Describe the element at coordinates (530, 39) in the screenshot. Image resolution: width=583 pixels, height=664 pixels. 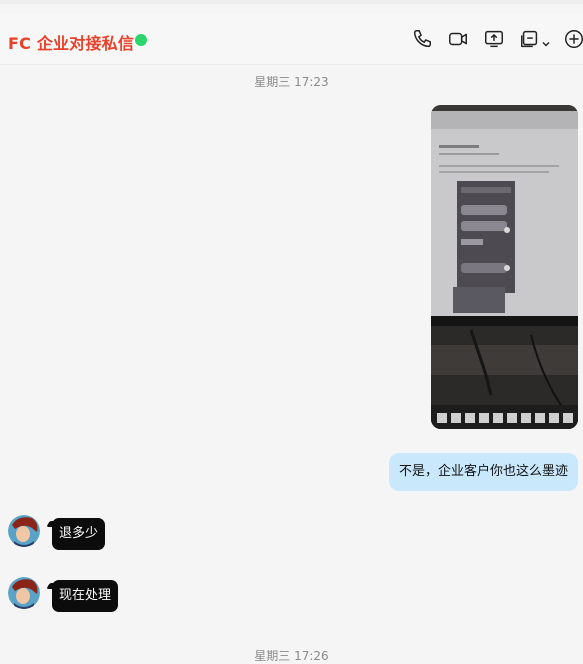
I see `screen-record-icon` at that location.